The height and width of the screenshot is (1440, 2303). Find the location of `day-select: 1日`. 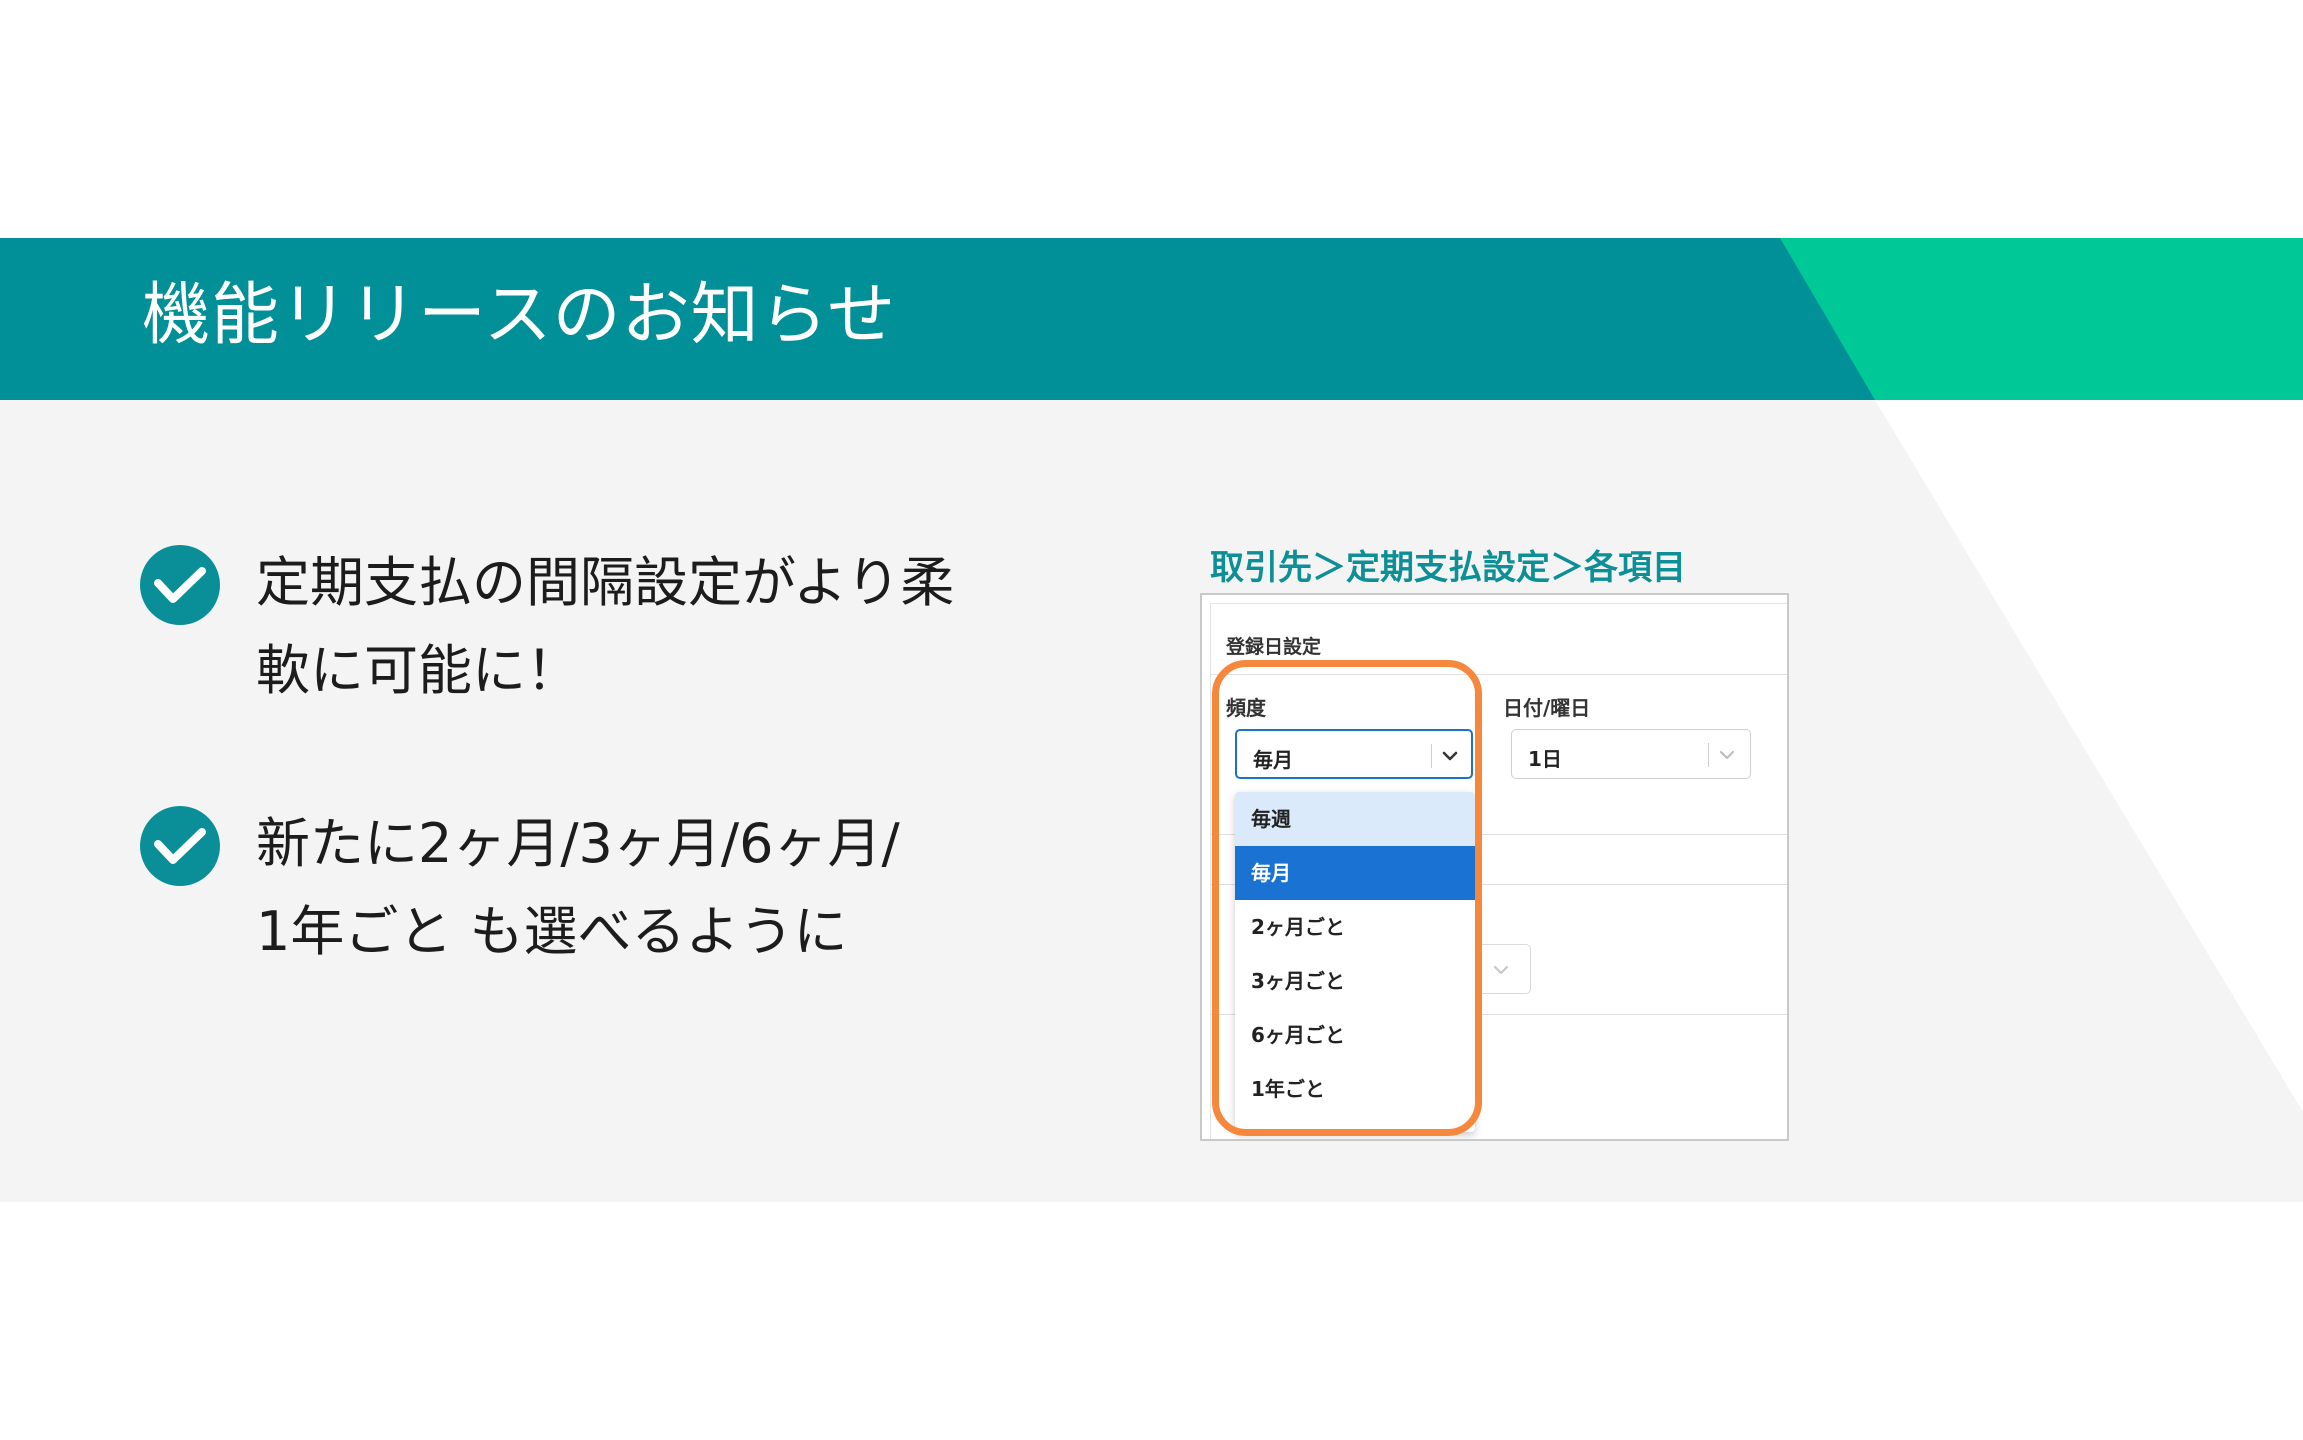

day-select: 1日 is located at coordinates (1631, 754).